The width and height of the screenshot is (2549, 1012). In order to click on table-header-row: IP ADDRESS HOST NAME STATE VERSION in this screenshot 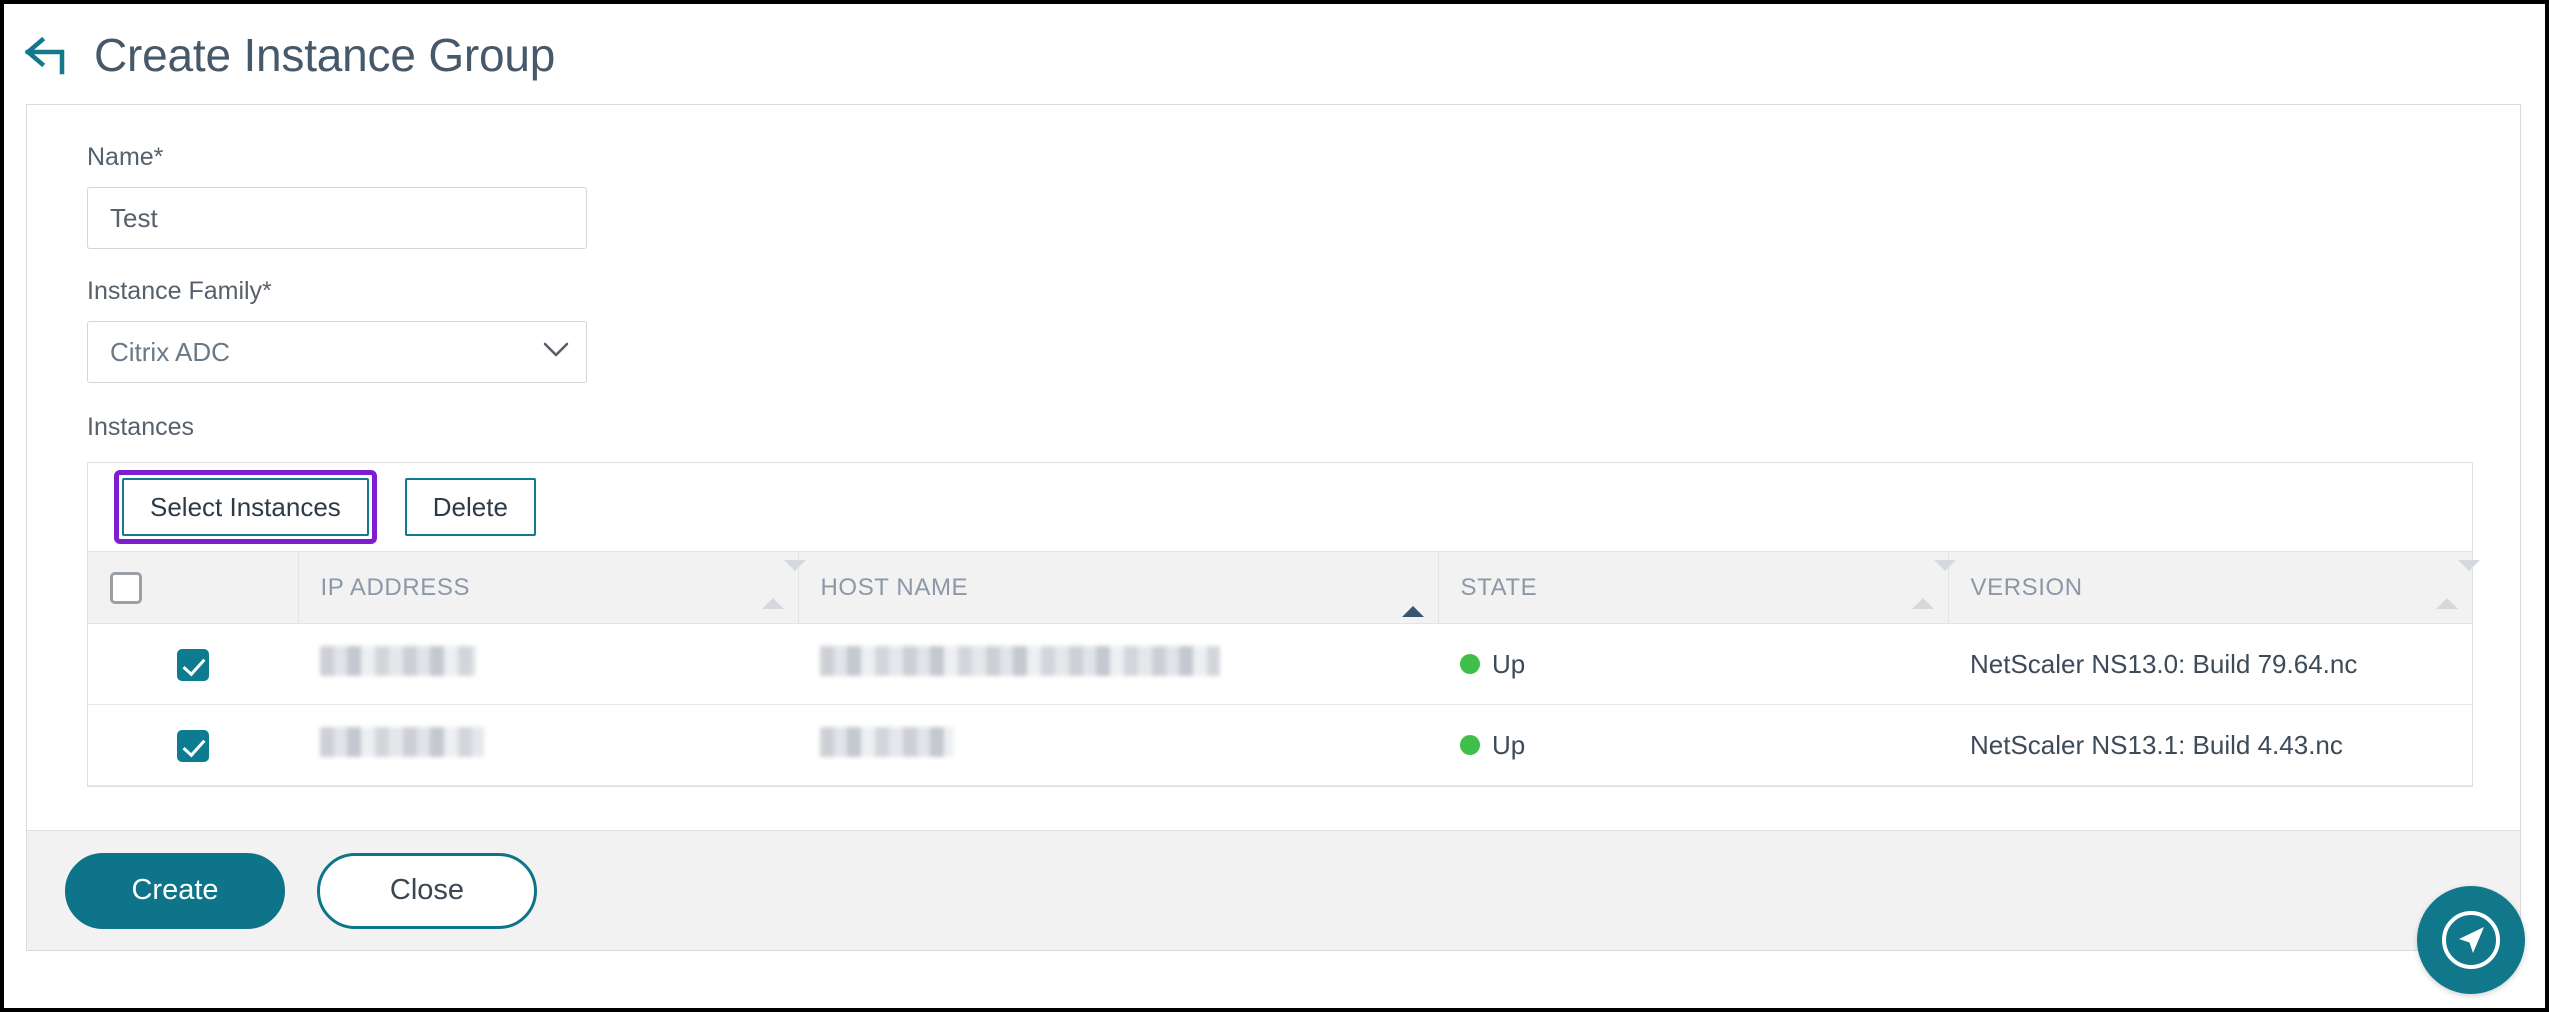, I will do `click(1284, 587)`.